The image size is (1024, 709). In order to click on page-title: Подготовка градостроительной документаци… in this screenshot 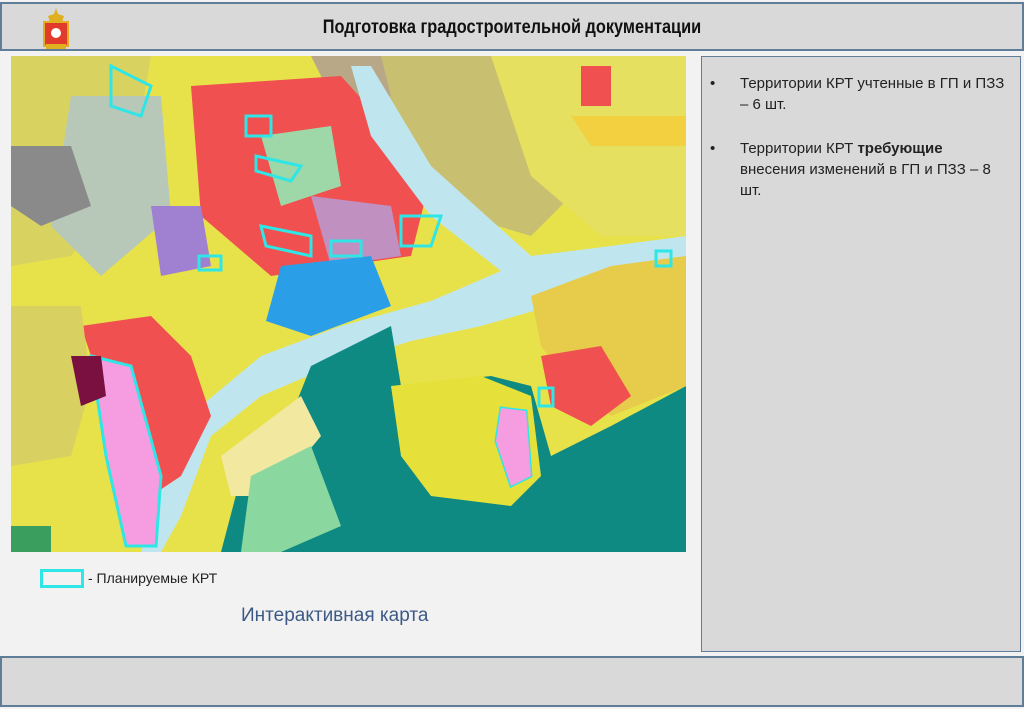, I will do `click(512, 27)`.